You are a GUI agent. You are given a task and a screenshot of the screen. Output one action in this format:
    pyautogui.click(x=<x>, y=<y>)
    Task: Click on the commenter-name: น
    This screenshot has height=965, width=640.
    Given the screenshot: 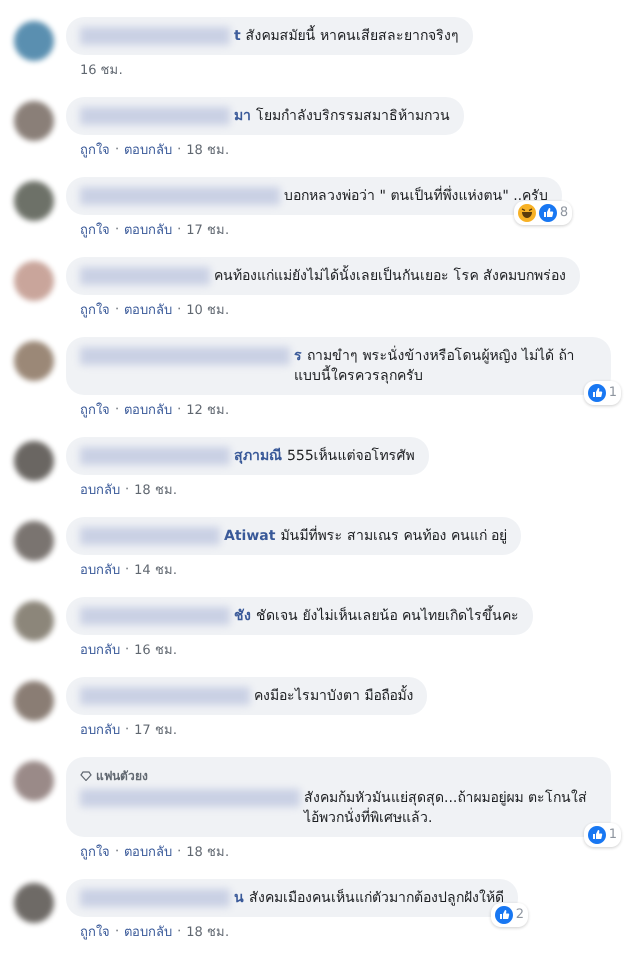 What is the action you would take?
    pyautogui.click(x=239, y=898)
    